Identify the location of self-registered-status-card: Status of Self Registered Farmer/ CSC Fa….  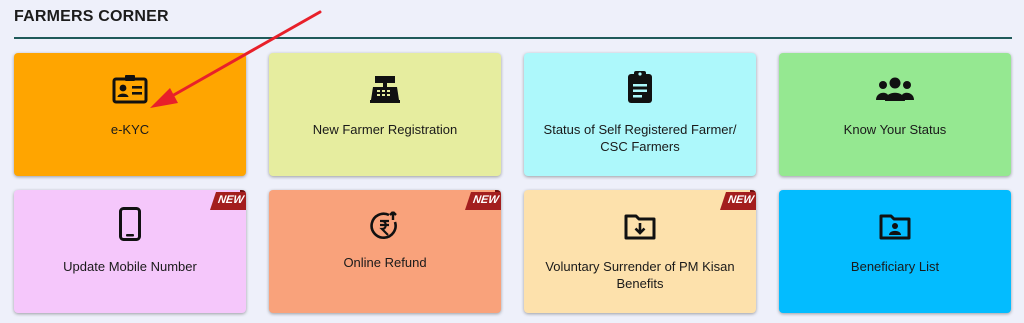
(640, 114).